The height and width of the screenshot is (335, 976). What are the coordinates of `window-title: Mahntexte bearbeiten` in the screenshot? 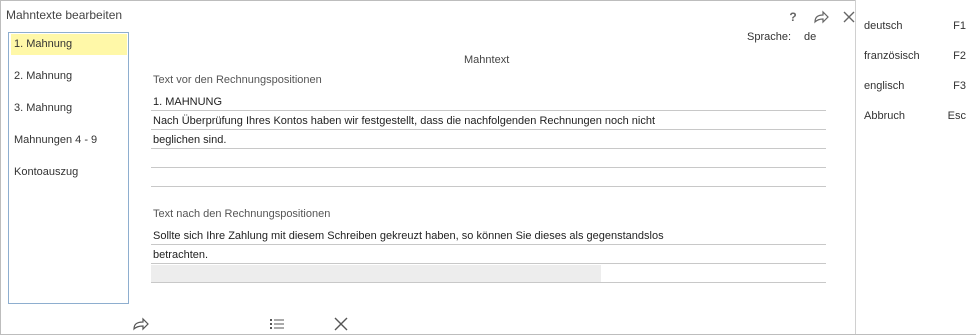 It's located at (64, 15).